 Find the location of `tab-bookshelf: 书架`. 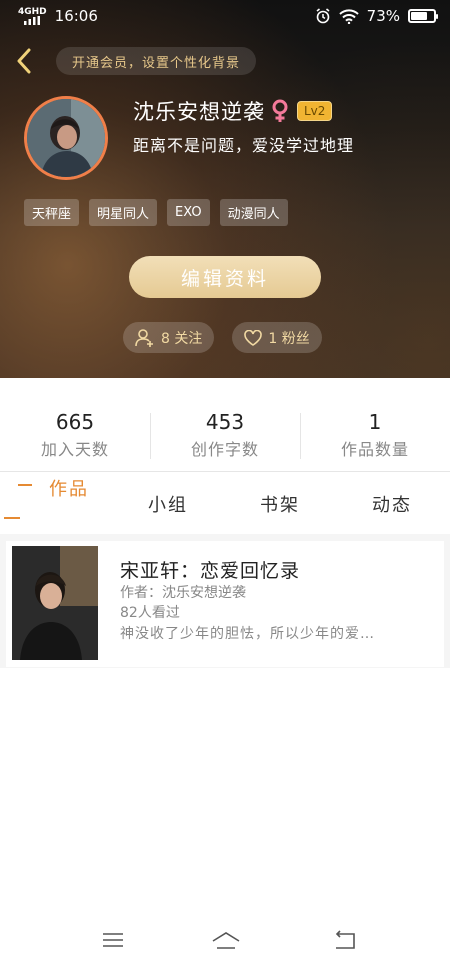

tab-bookshelf: 书架 is located at coordinates (280, 504).